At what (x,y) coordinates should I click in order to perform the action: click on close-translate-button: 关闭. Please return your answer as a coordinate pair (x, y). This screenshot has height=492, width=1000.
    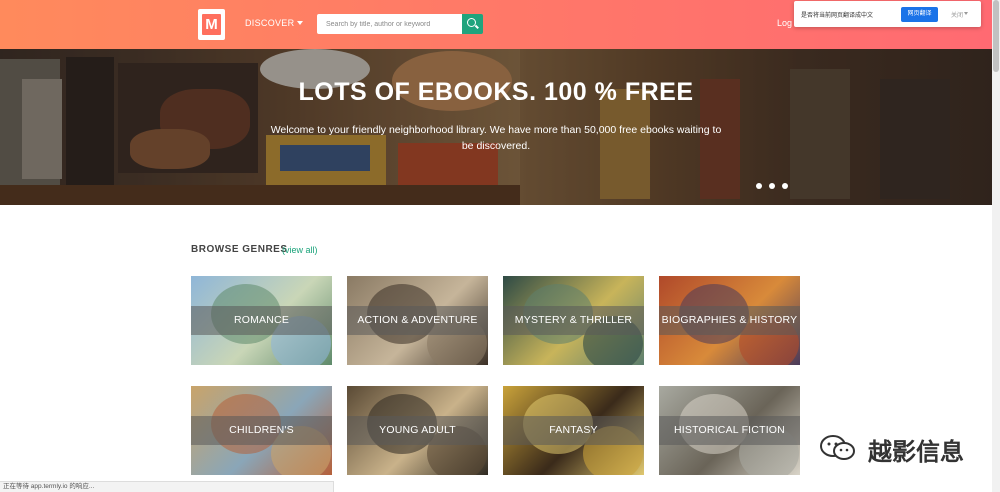
    Looking at the image, I should click on (957, 14).